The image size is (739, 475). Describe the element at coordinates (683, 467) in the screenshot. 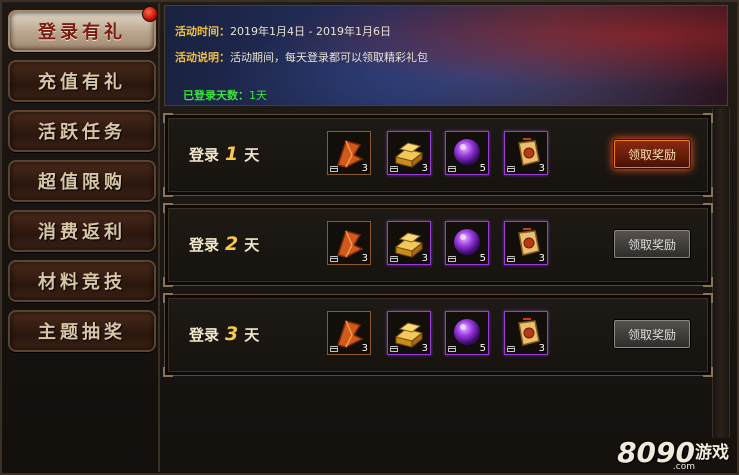

I see `watermark-domain: .com` at that location.